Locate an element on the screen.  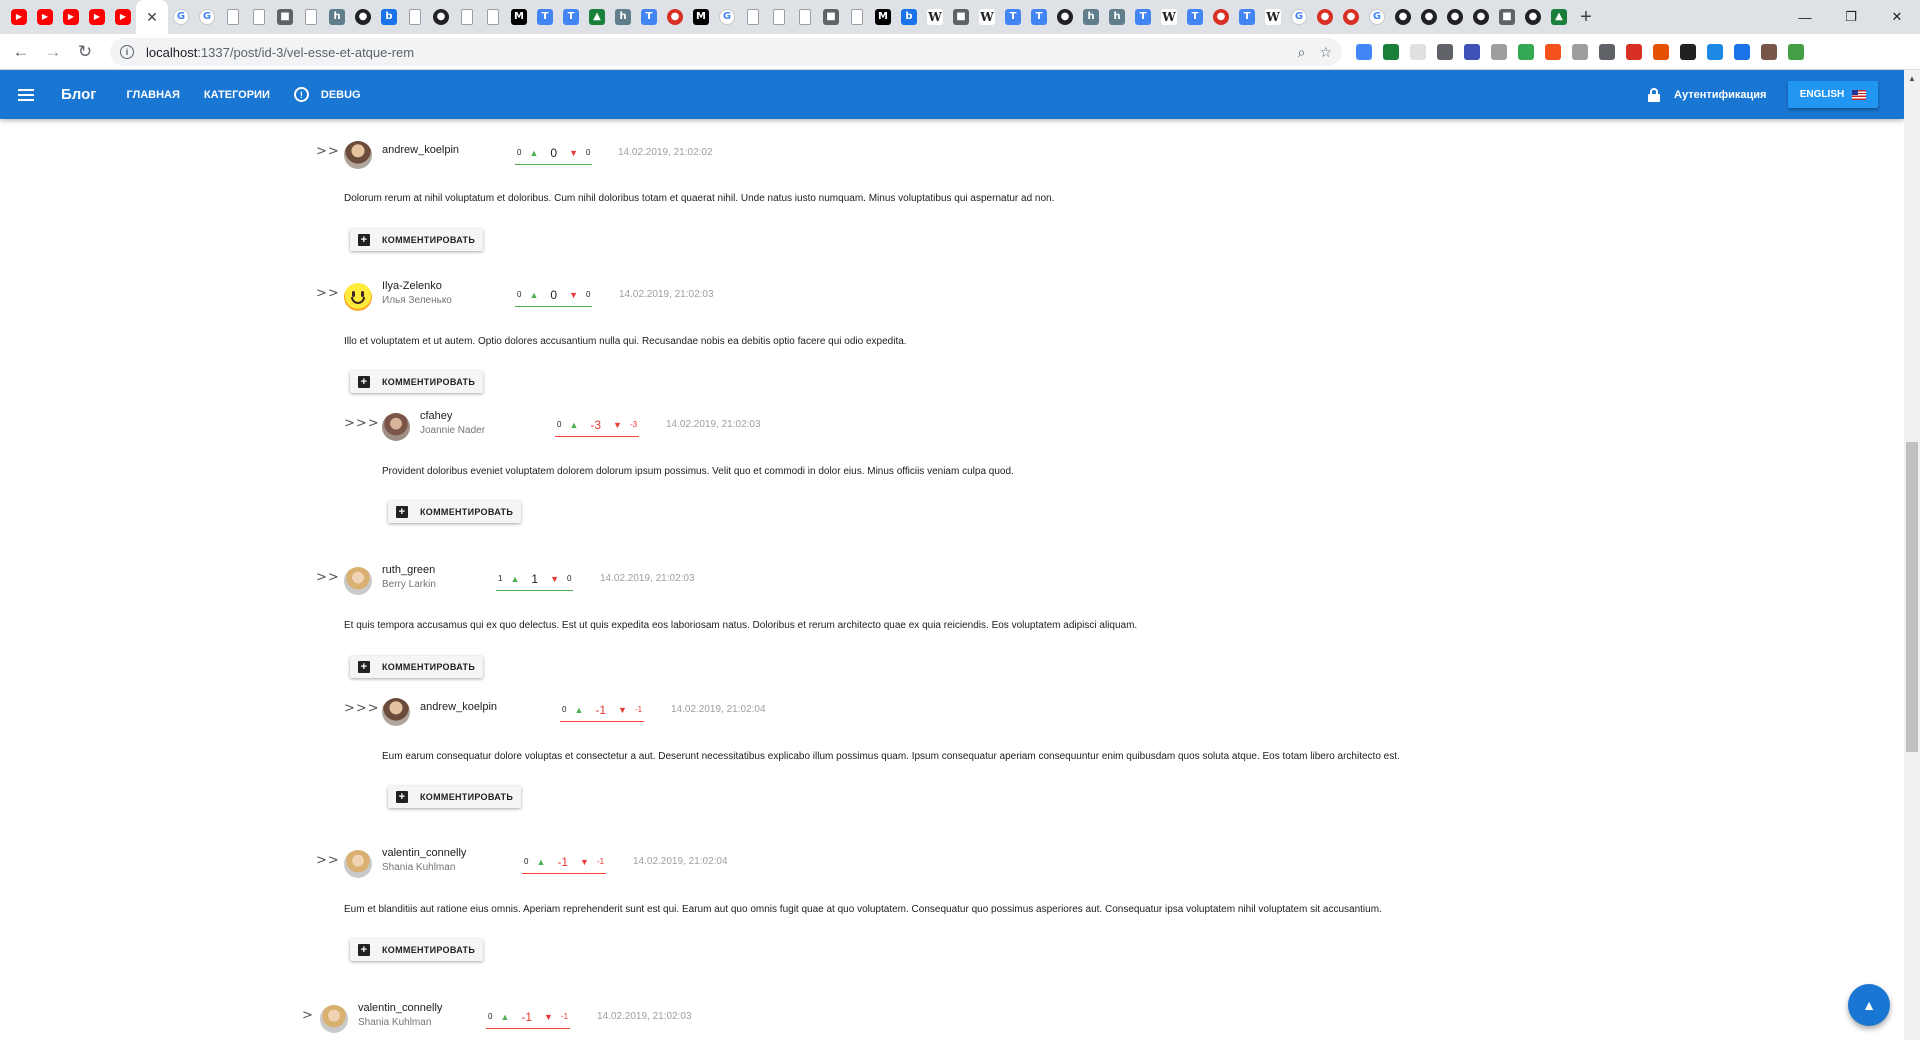
nav-home: ГЛАВНАЯ is located at coordinates (153, 95).